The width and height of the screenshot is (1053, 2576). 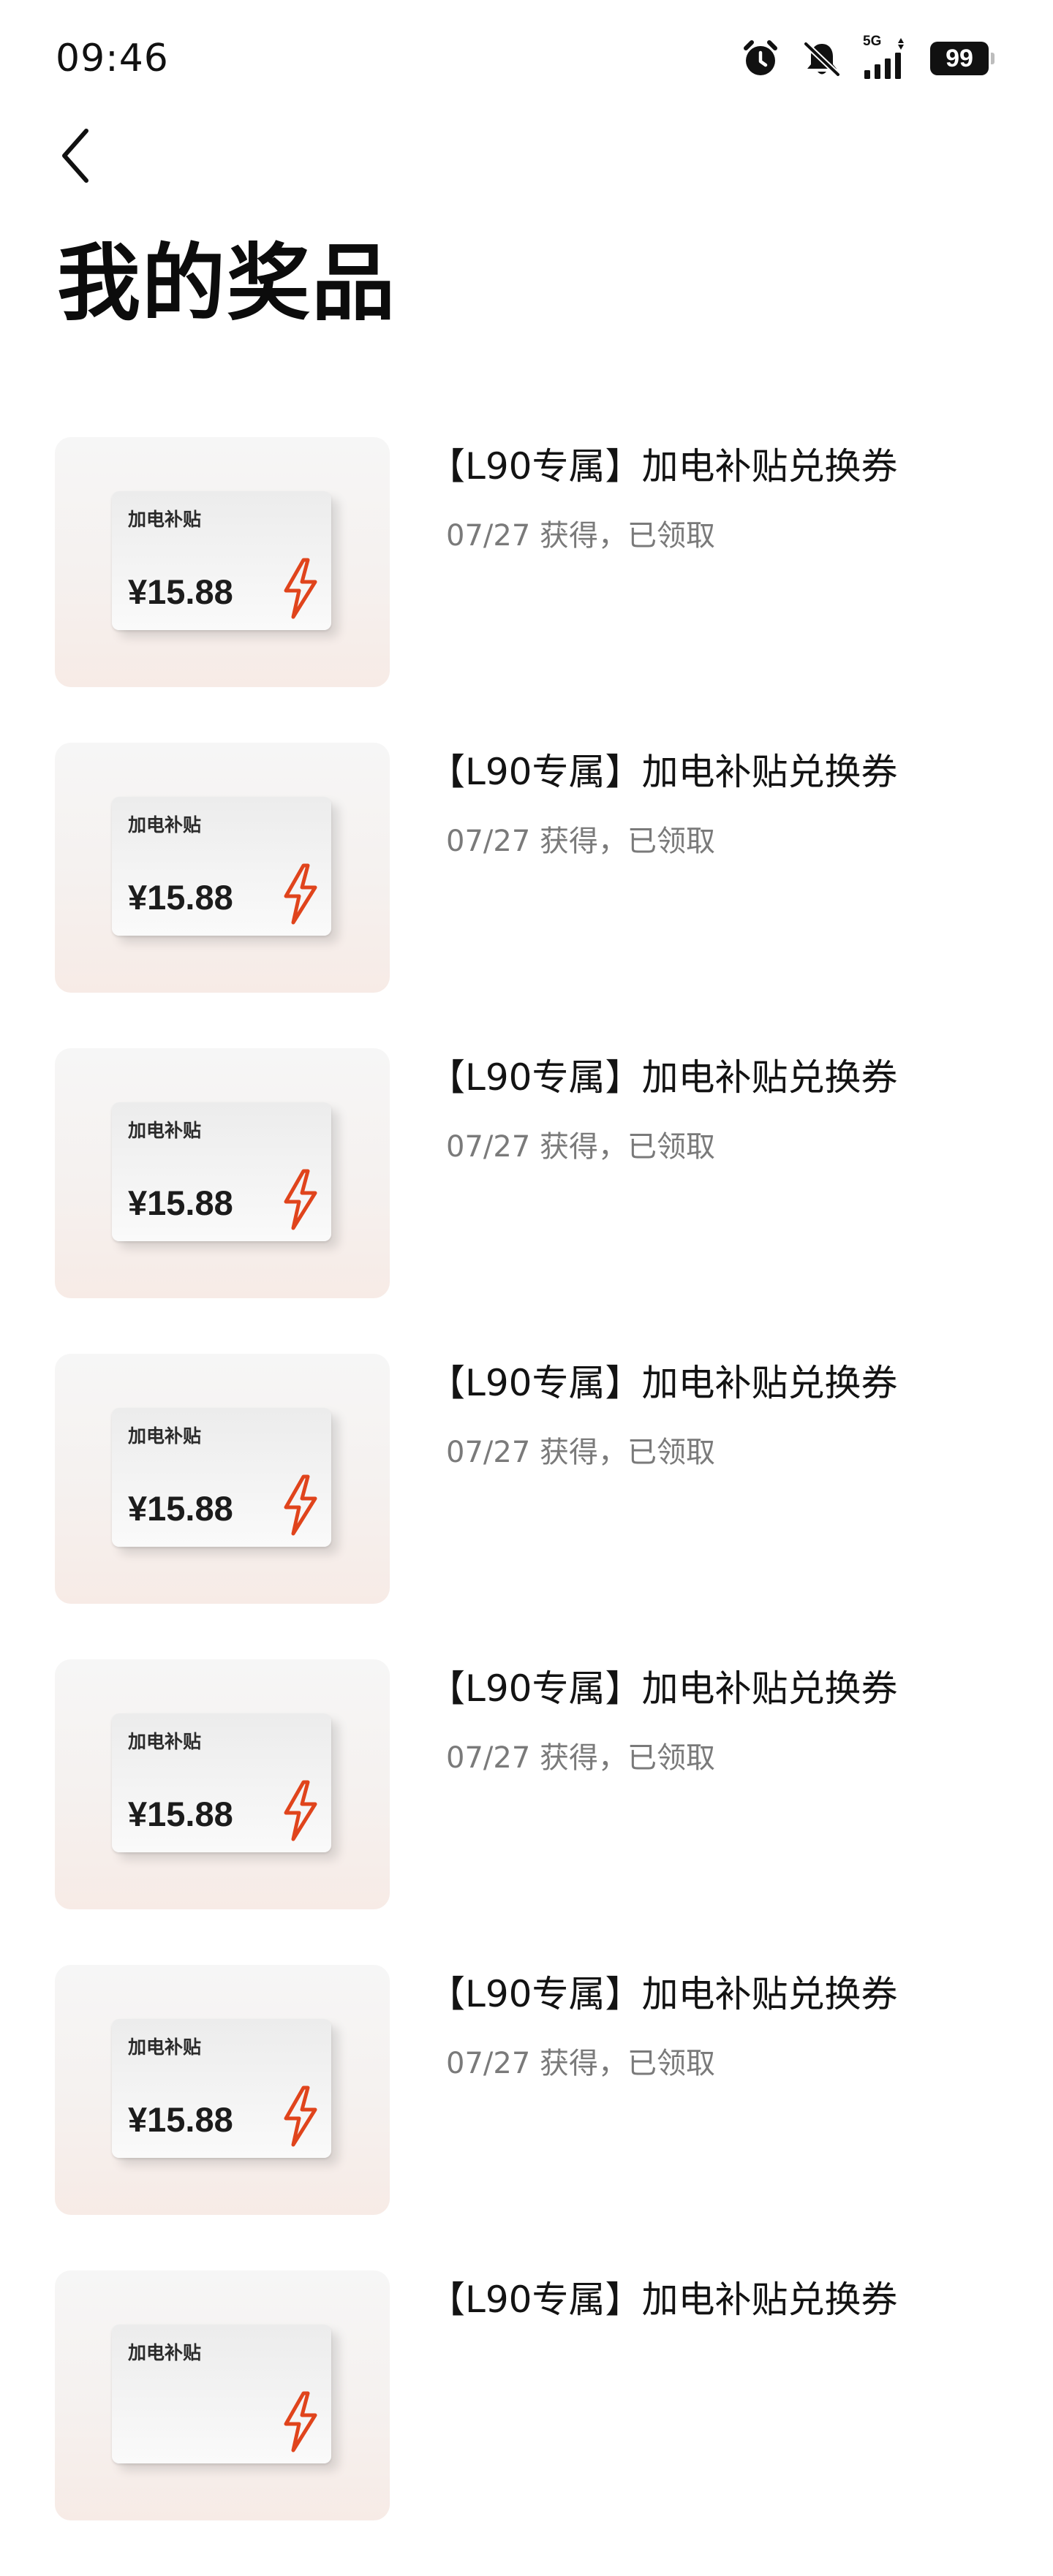 What do you see at coordinates (887, 57) in the screenshot?
I see `signal-icon: 5G` at bounding box center [887, 57].